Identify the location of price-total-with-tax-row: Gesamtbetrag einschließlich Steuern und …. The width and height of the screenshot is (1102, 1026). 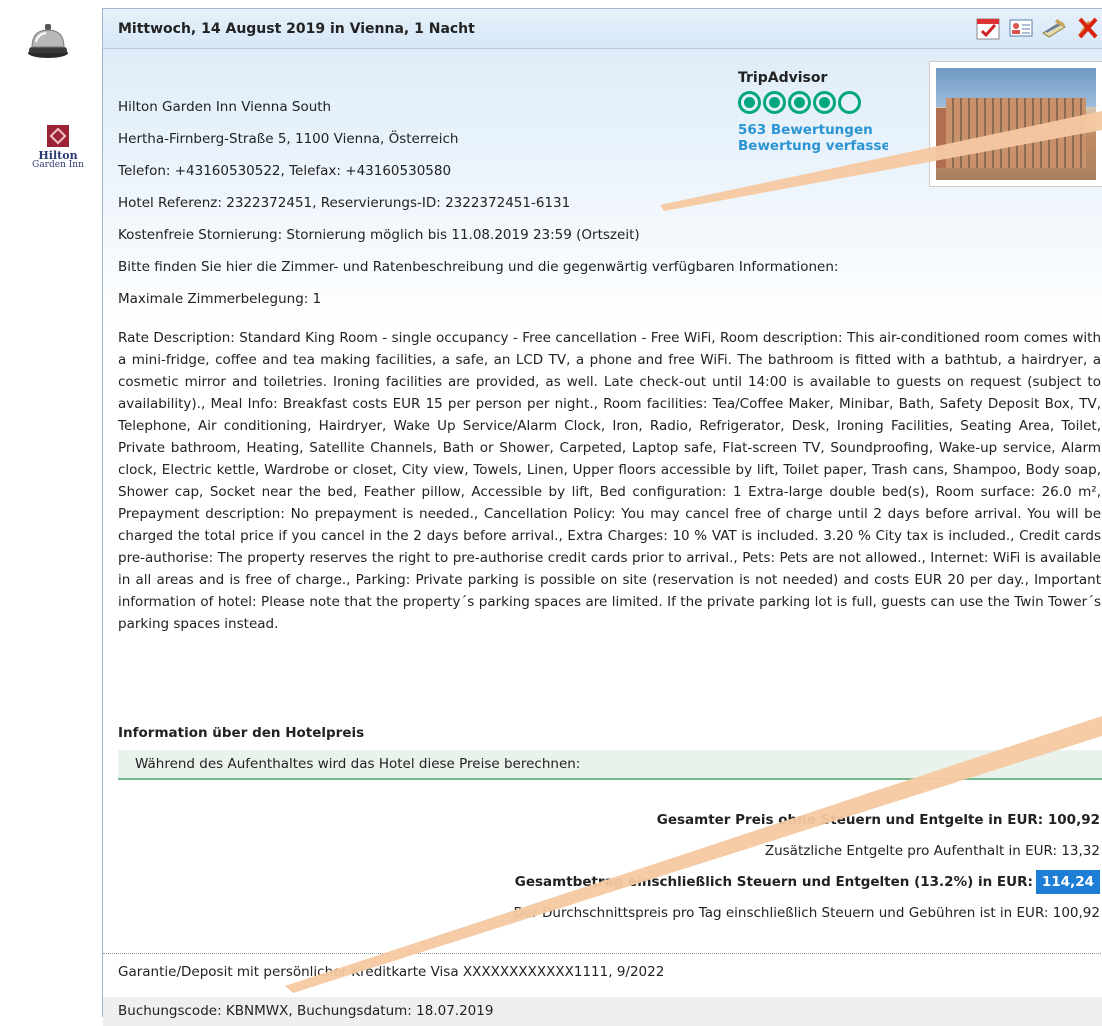
(610, 882).